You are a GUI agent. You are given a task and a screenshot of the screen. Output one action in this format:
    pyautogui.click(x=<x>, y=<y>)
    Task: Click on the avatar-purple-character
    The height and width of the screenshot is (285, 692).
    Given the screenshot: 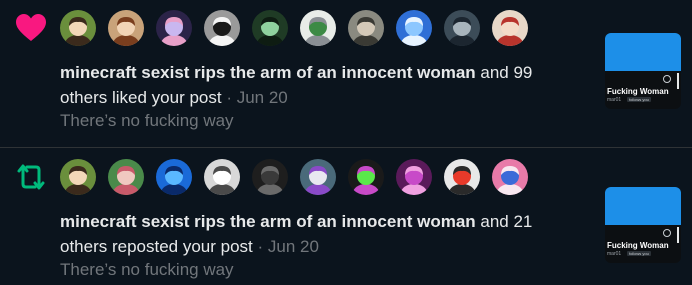 What is the action you would take?
    pyautogui.click(x=414, y=177)
    